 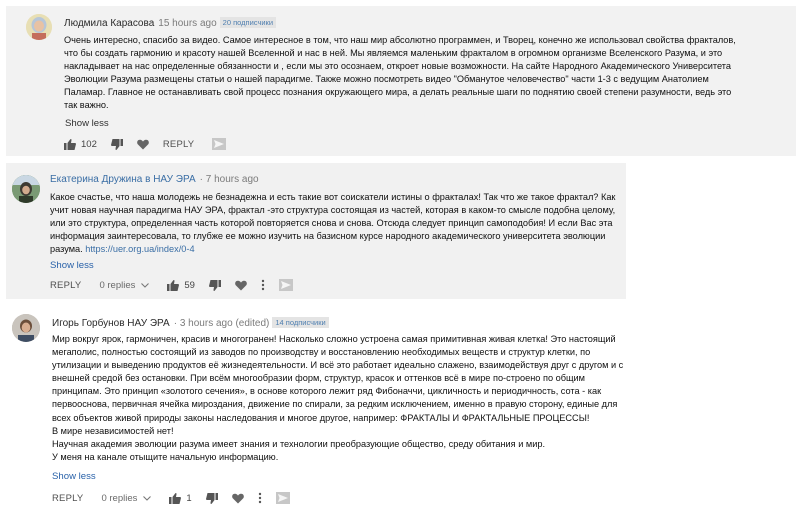 What do you see at coordinates (189, 285) in the screenshot?
I see `like-count: 59` at bounding box center [189, 285].